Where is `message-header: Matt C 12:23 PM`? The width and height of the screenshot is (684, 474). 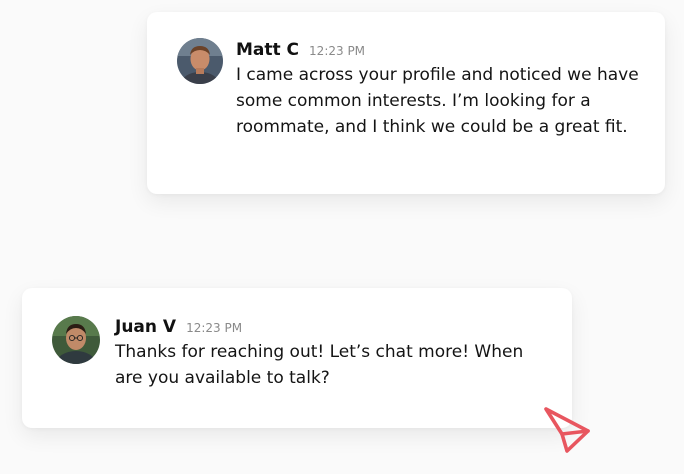 message-header: Matt C 12:23 PM is located at coordinates (441, 50).